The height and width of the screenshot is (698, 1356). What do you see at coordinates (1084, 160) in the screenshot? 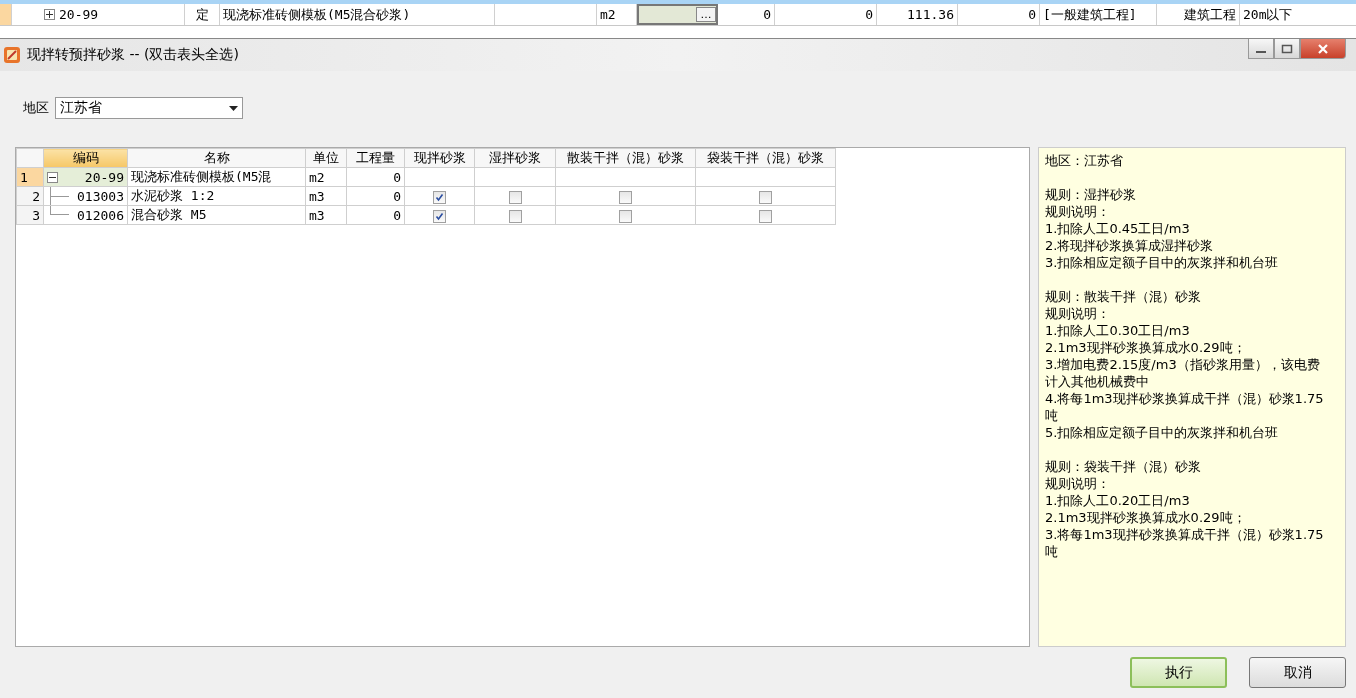
I see `note-line: 地区：江苏省` at bounding box center [1084, 160].